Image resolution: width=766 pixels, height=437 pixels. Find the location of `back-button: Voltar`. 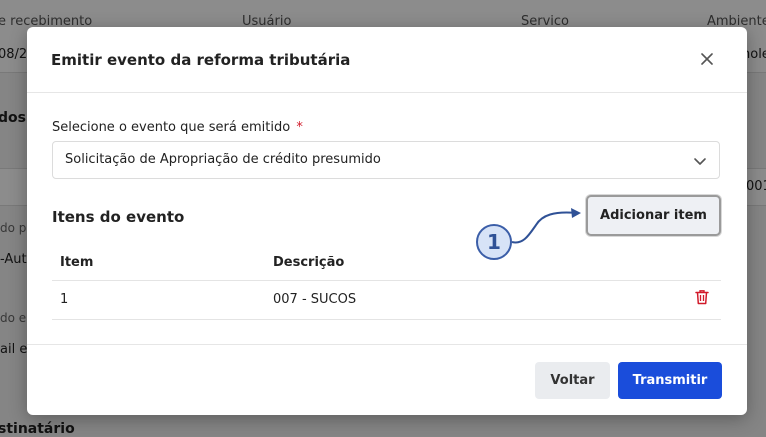

back-button: Voltar is located at coordinates (572, 380).